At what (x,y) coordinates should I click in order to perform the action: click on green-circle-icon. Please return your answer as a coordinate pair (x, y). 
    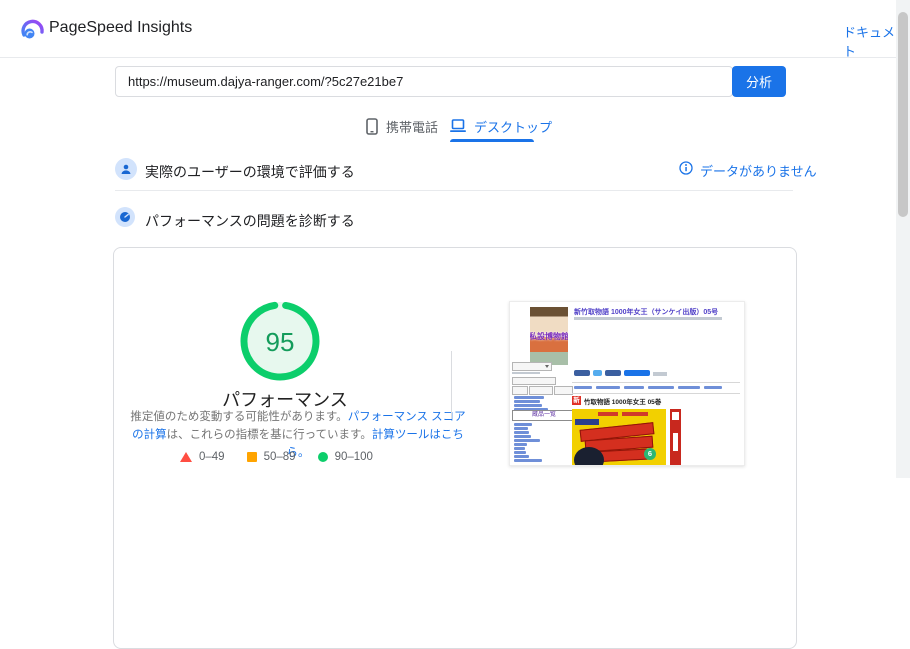
    Looking at the image, I should click on (322, 457).